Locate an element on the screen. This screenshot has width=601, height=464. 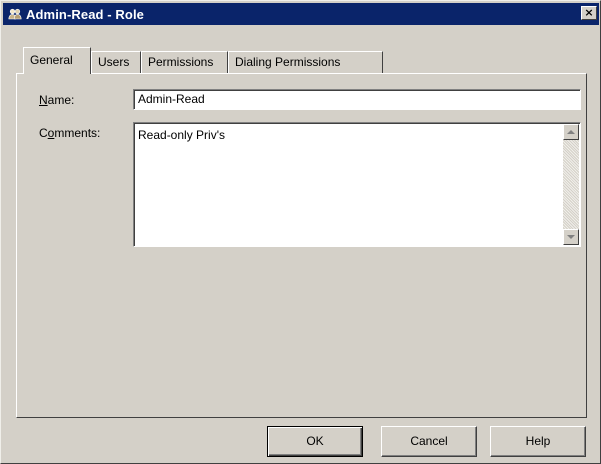
help-button: Help is located at coordinates (538, 441).